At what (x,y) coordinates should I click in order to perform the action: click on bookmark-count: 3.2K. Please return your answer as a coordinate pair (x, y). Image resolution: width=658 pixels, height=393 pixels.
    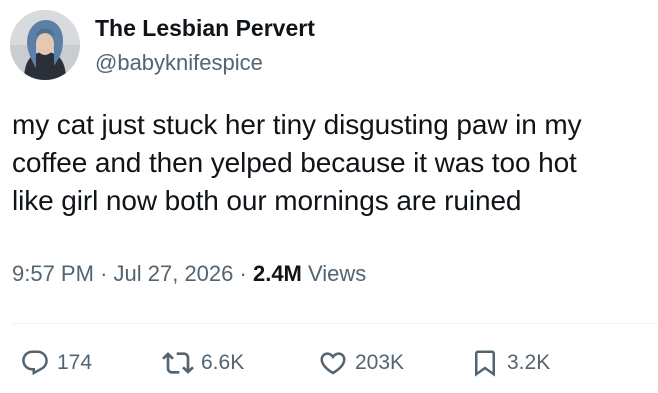
    Looking at the image, I should click on (529, 362).